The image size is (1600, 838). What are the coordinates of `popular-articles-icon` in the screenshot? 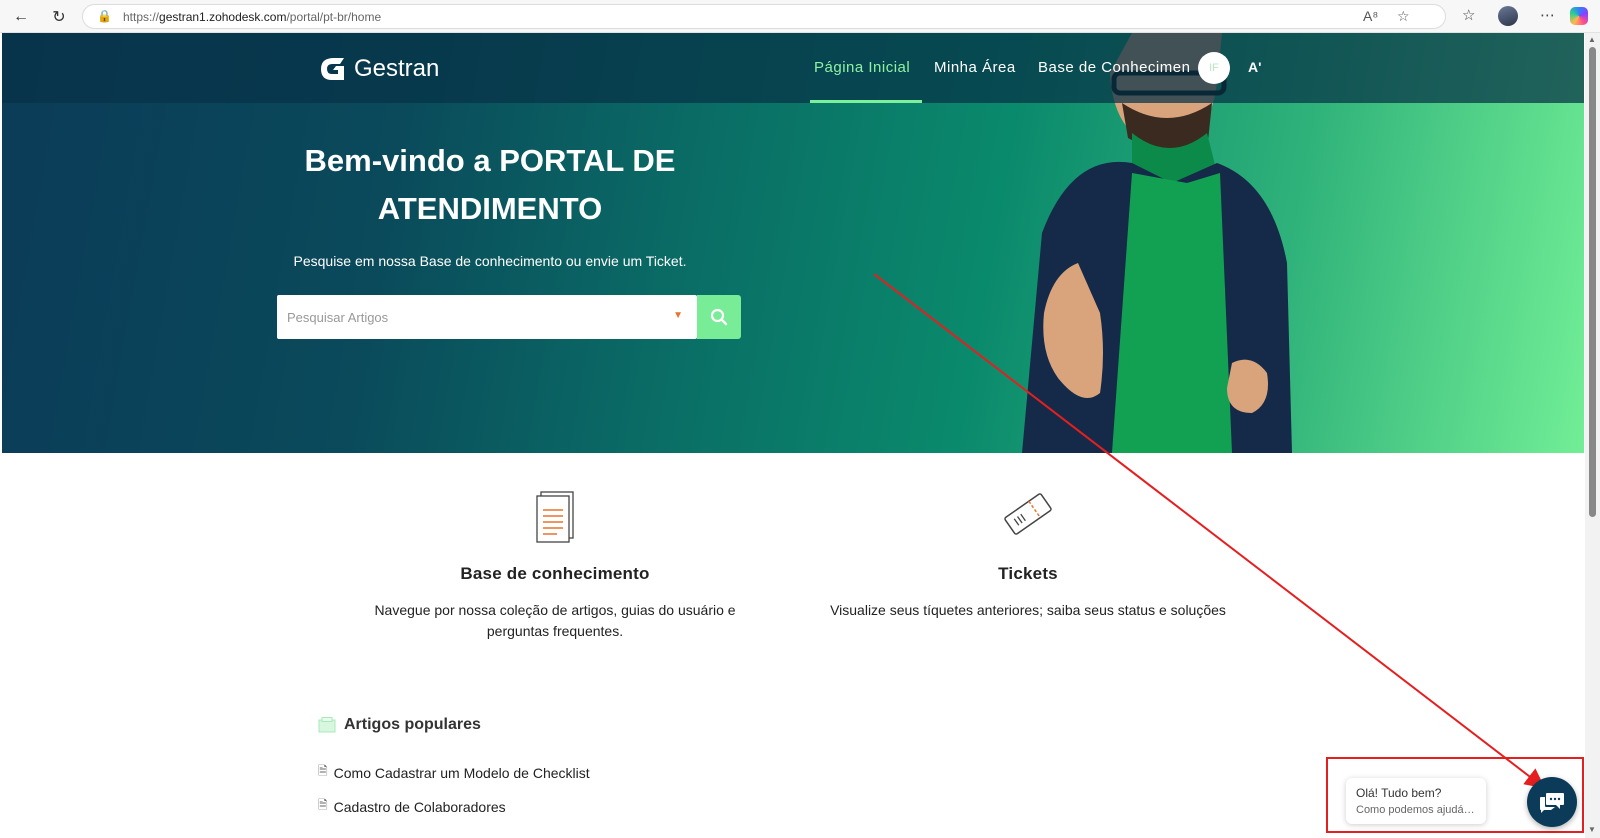 It's located at (327, 725).